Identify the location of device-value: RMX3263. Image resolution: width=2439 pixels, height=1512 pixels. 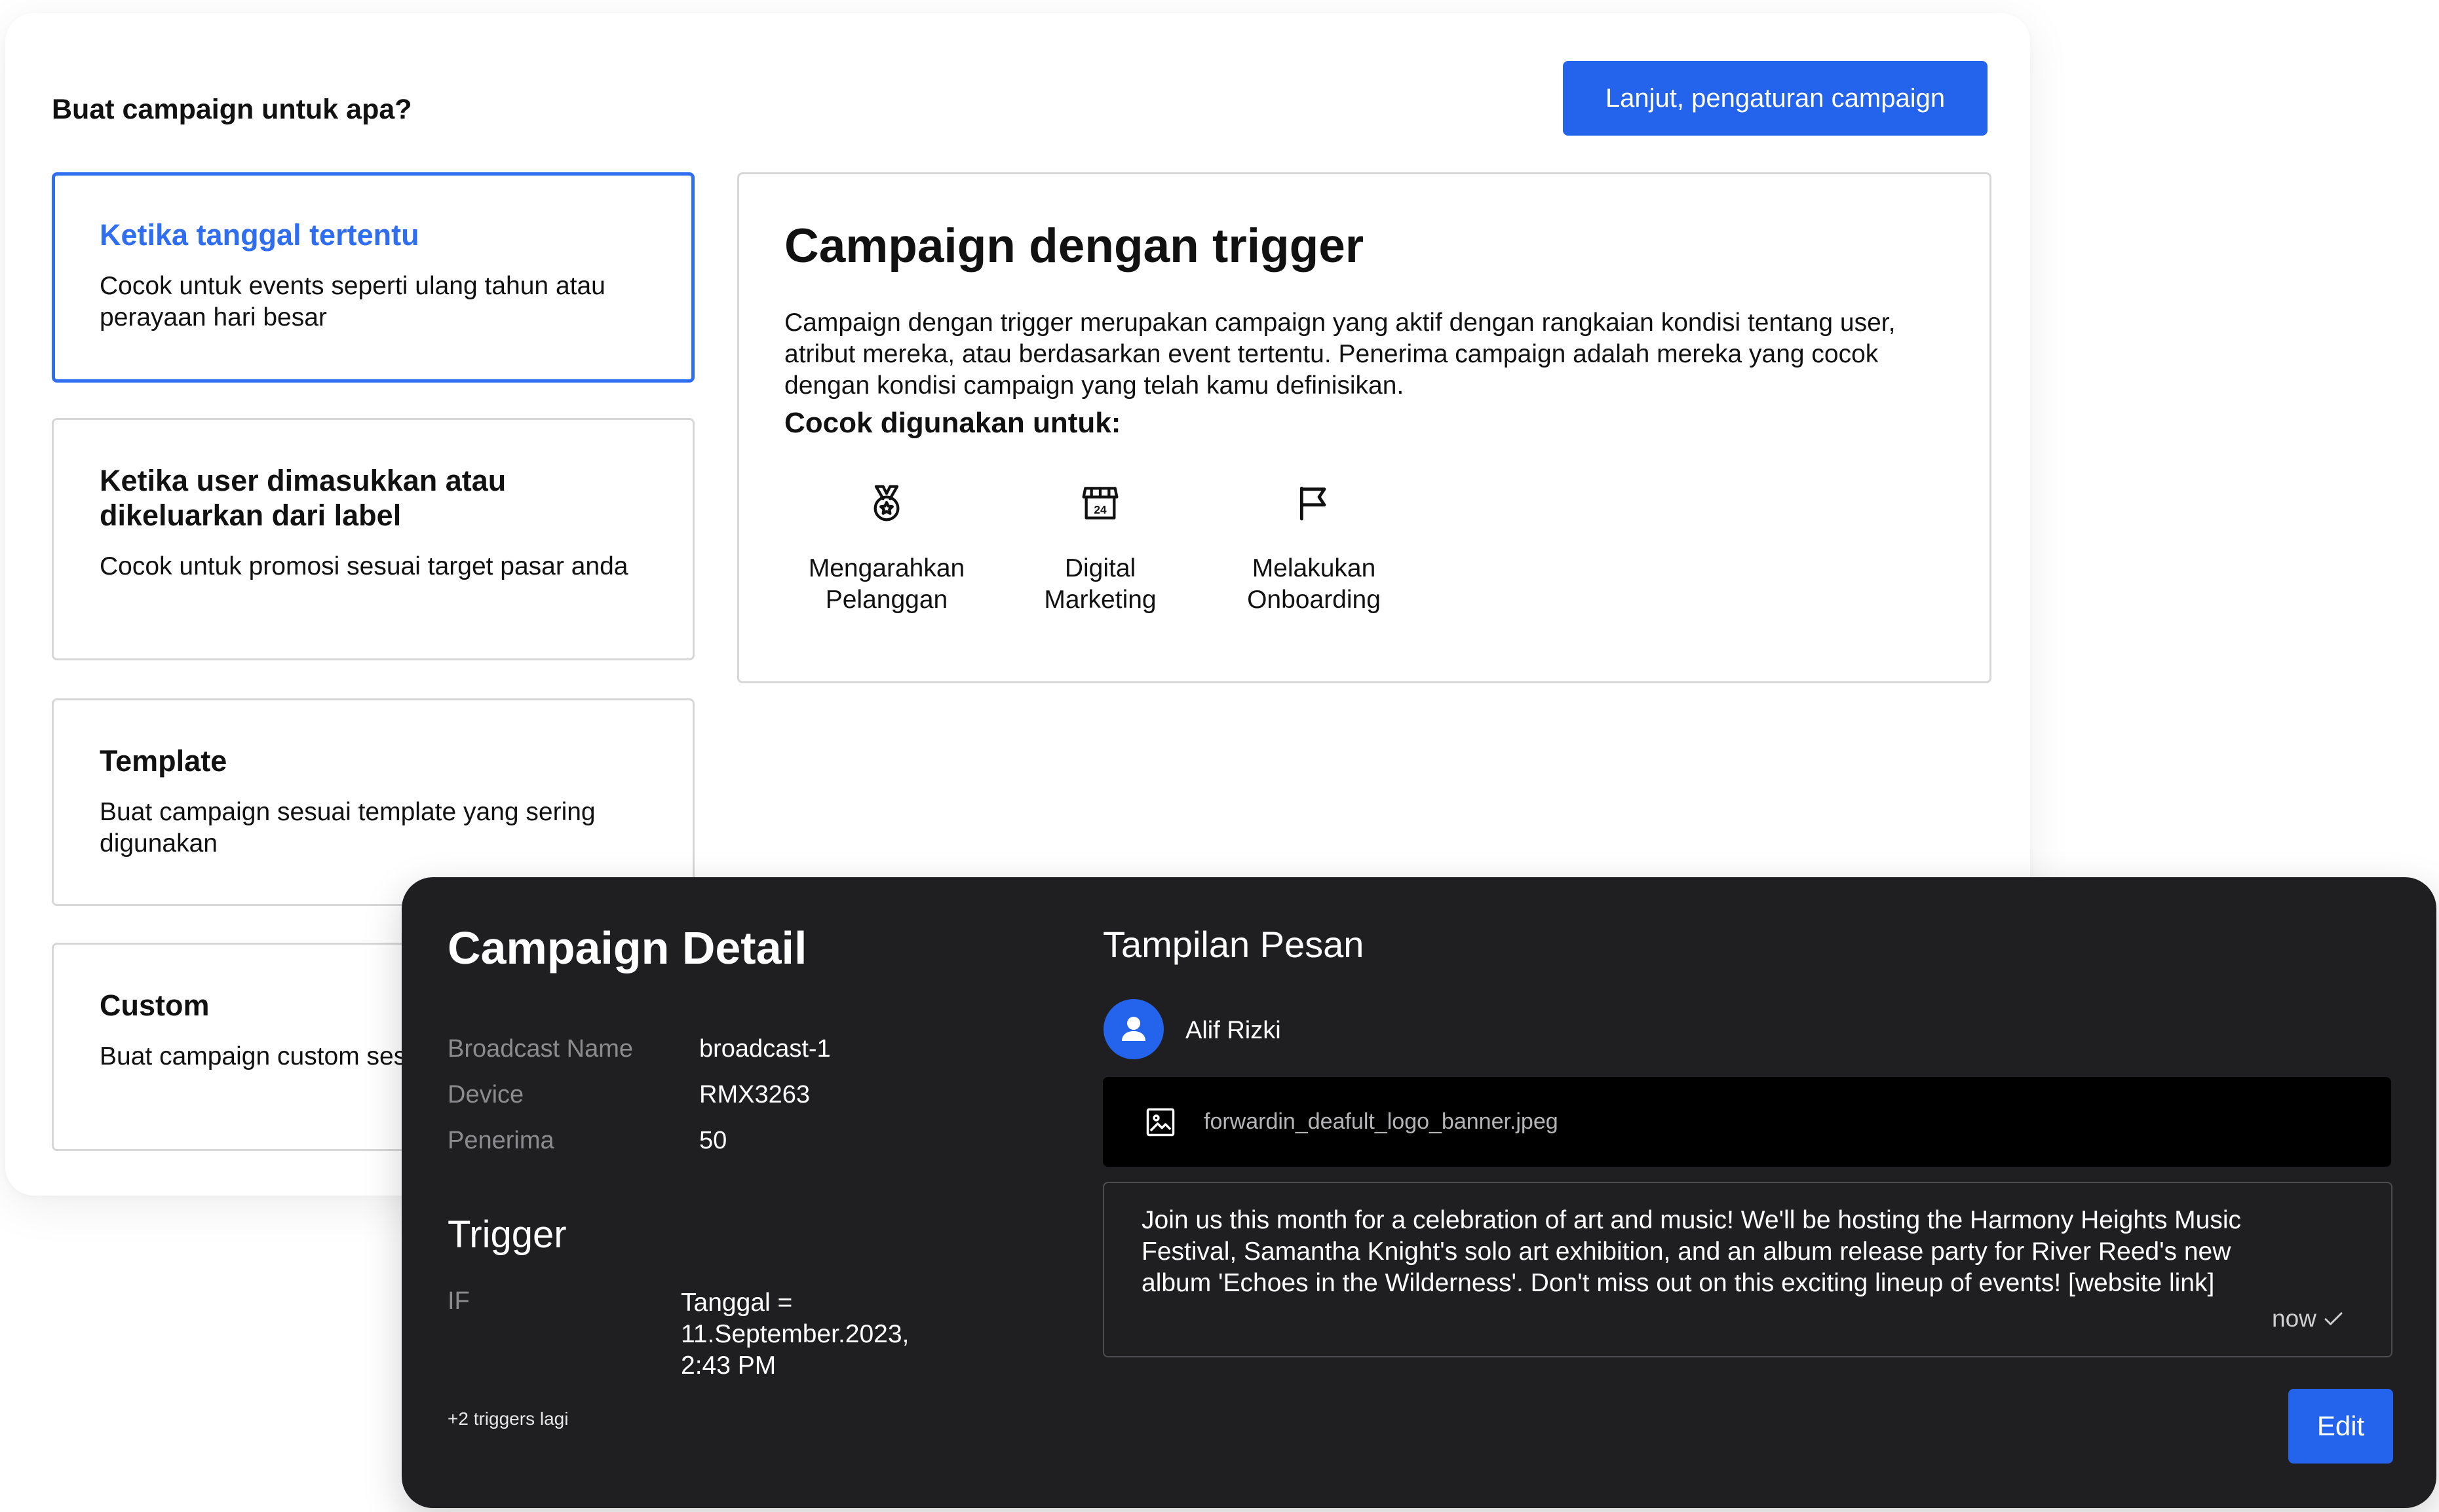
(754, 1094).